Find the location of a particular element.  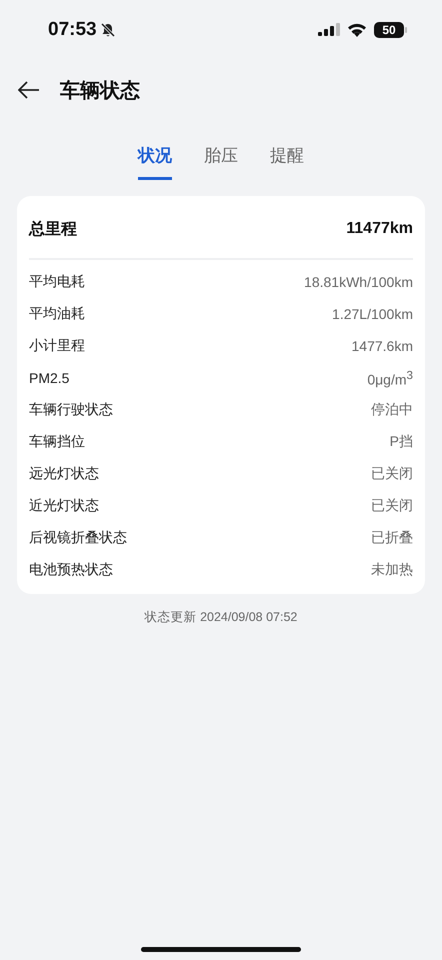

summary-label: 总里程 is located at coordinates (53, 230).